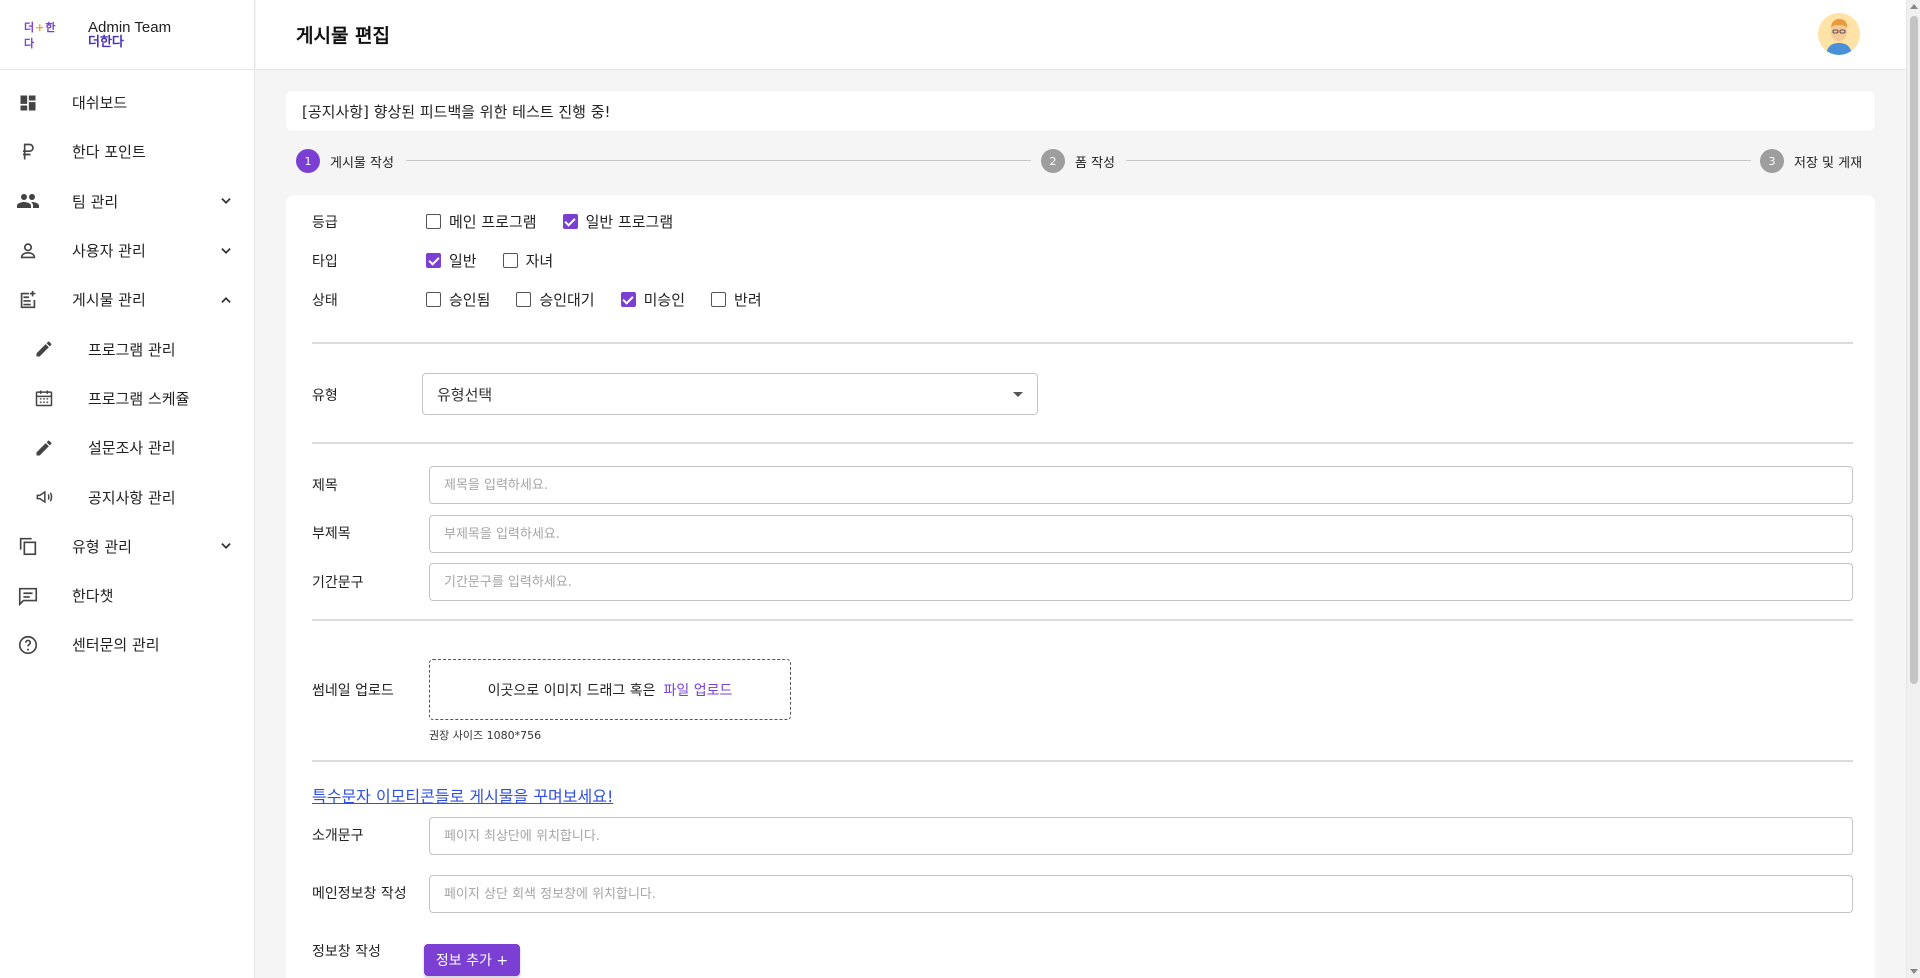 The height and width of the screenshot is (978, 1920). I want to click on page-title: 게시물 편집, so click(343, 36).